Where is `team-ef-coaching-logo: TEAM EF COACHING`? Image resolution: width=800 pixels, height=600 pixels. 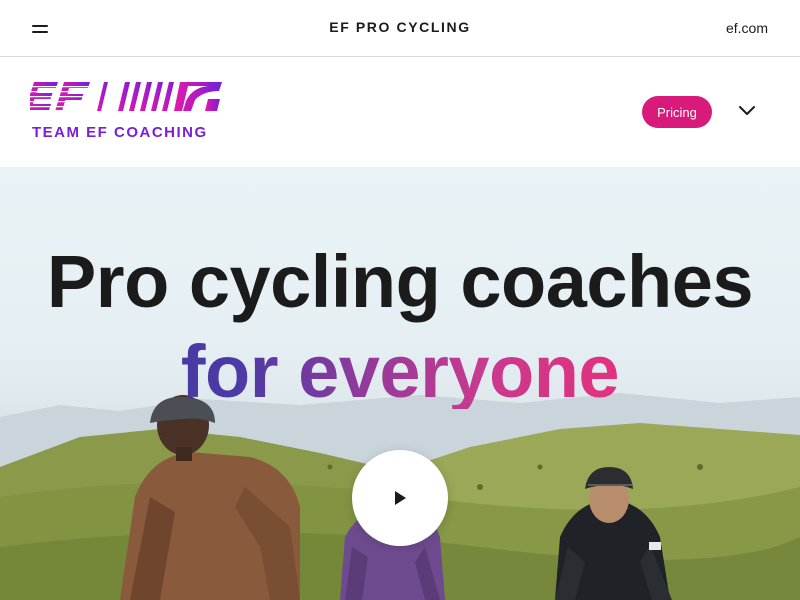
team-ef-coaching-logo: TEAM EF COACHING is located at coordinates (126, 111).